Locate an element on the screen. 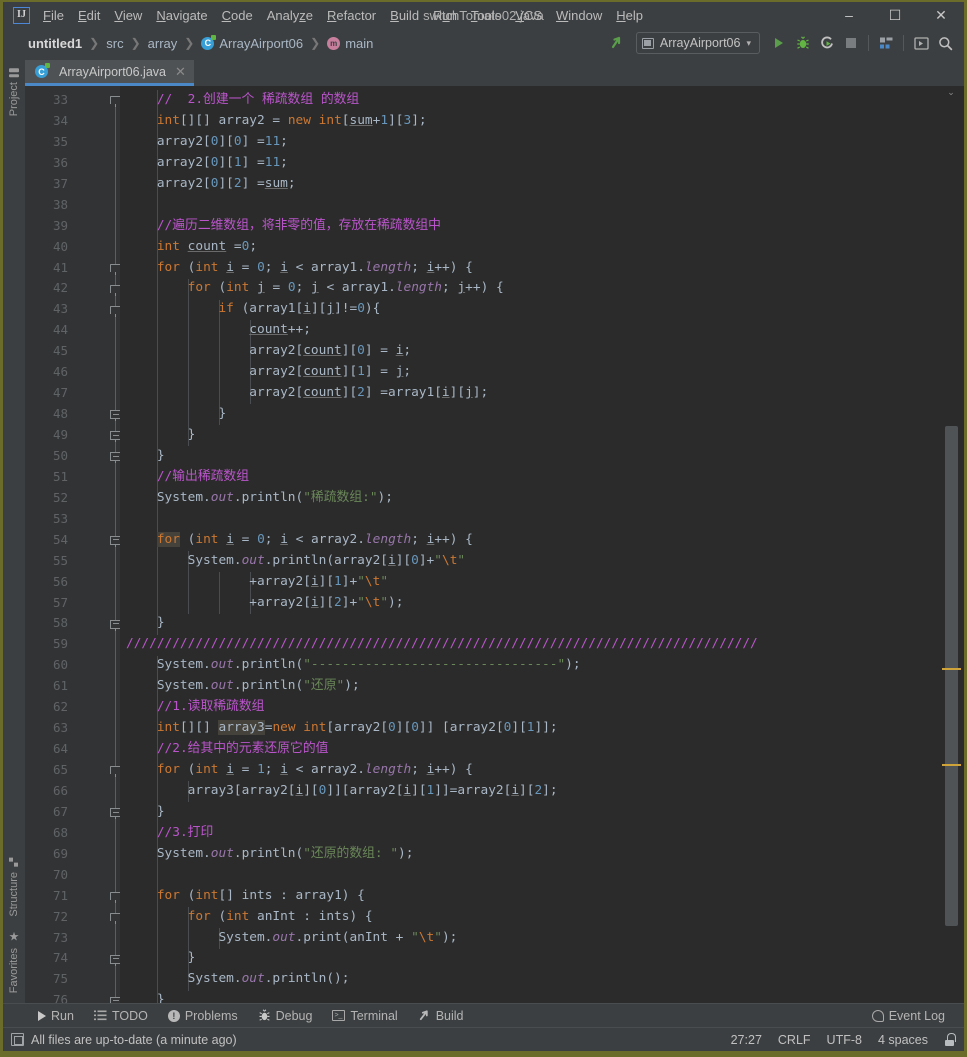  code-line: count++; is located at coordinates (528, 330).